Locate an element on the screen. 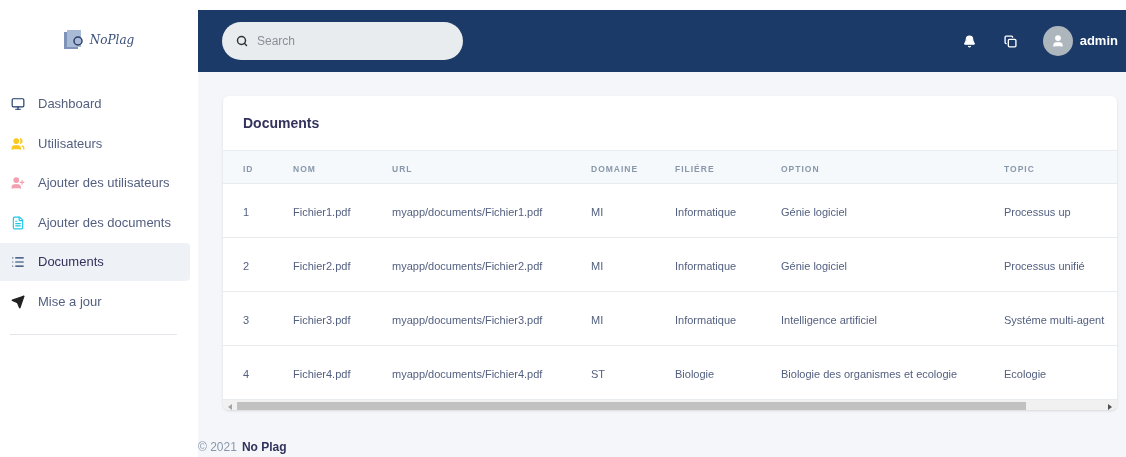 The image size is (1126, 457). horizontal-scrollbar is located at coordinates (670, 405).